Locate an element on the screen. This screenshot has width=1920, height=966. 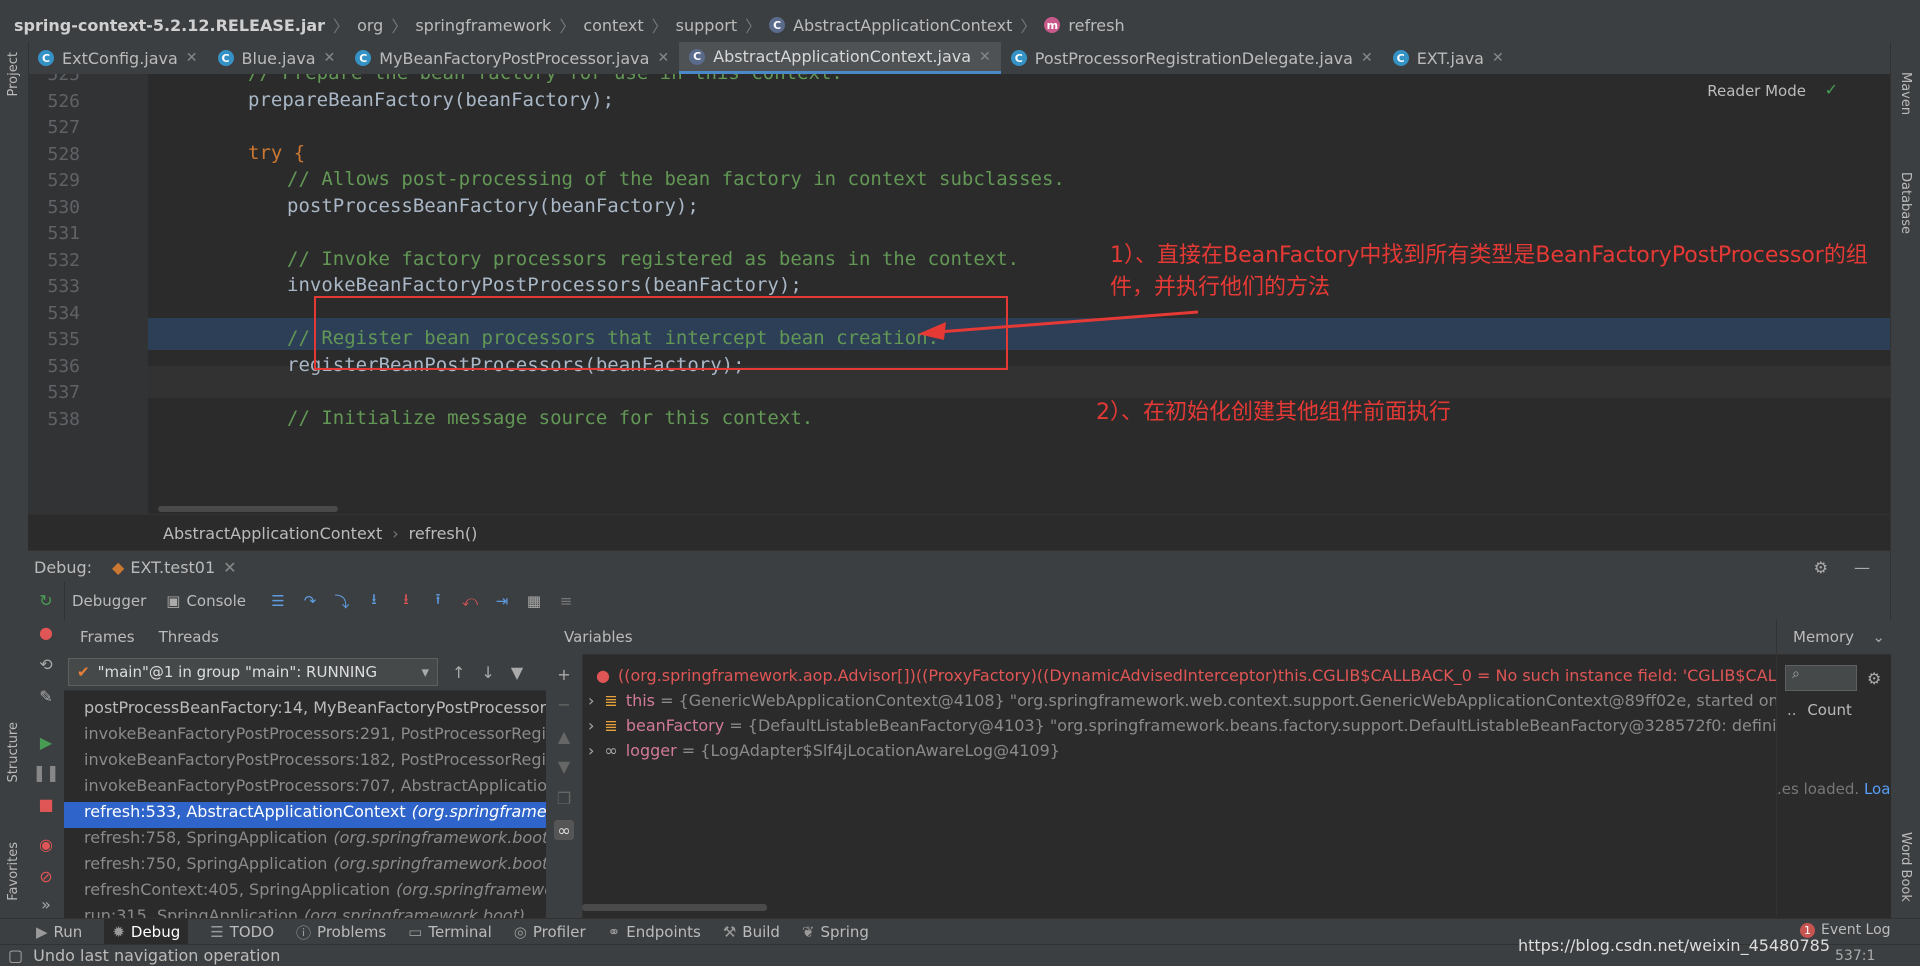
layout-toggle-icon: ▢ is located at coordinates (15, 955).